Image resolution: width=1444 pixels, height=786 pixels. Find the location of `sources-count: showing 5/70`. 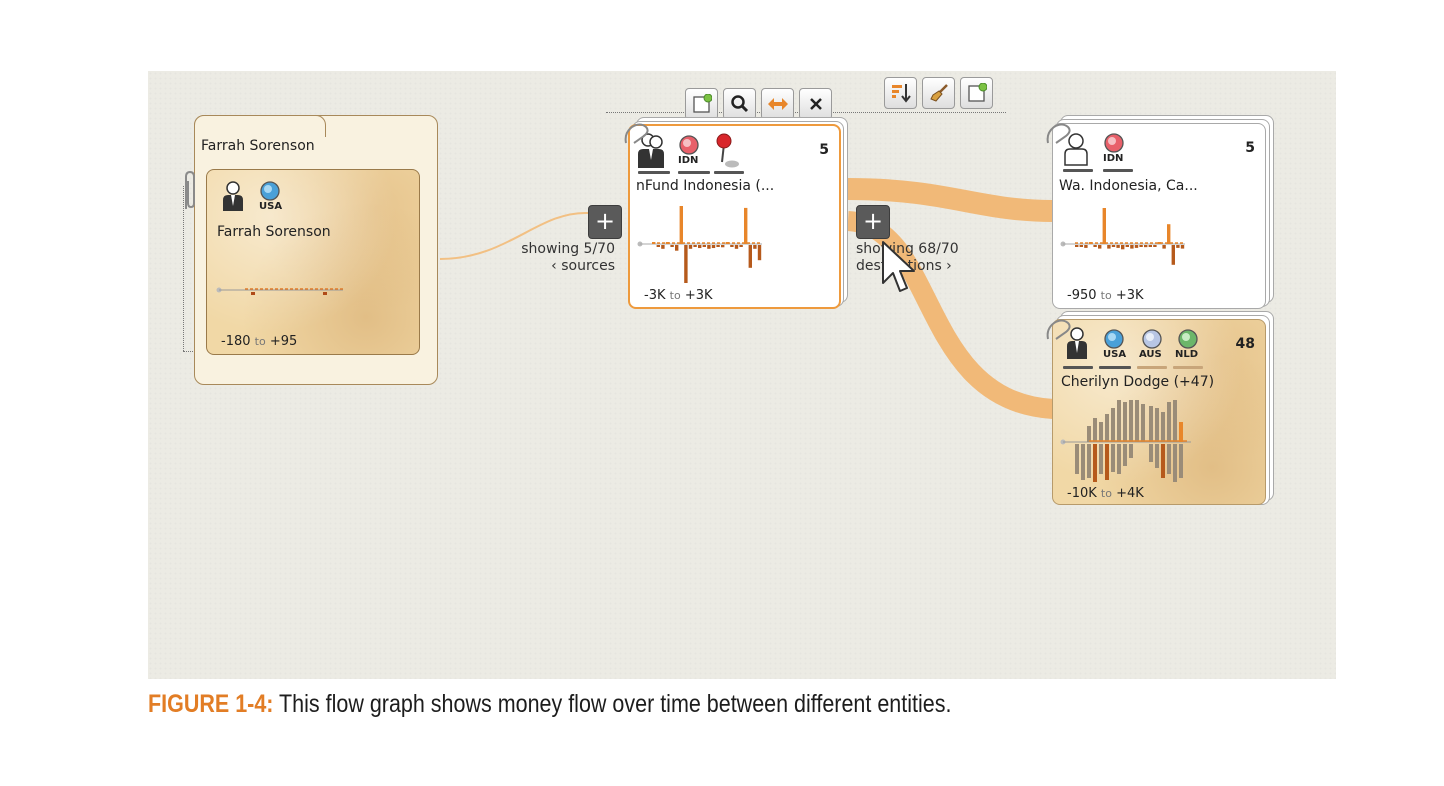

sources-count: showing 5/70 is located at coordinates (568, 249).